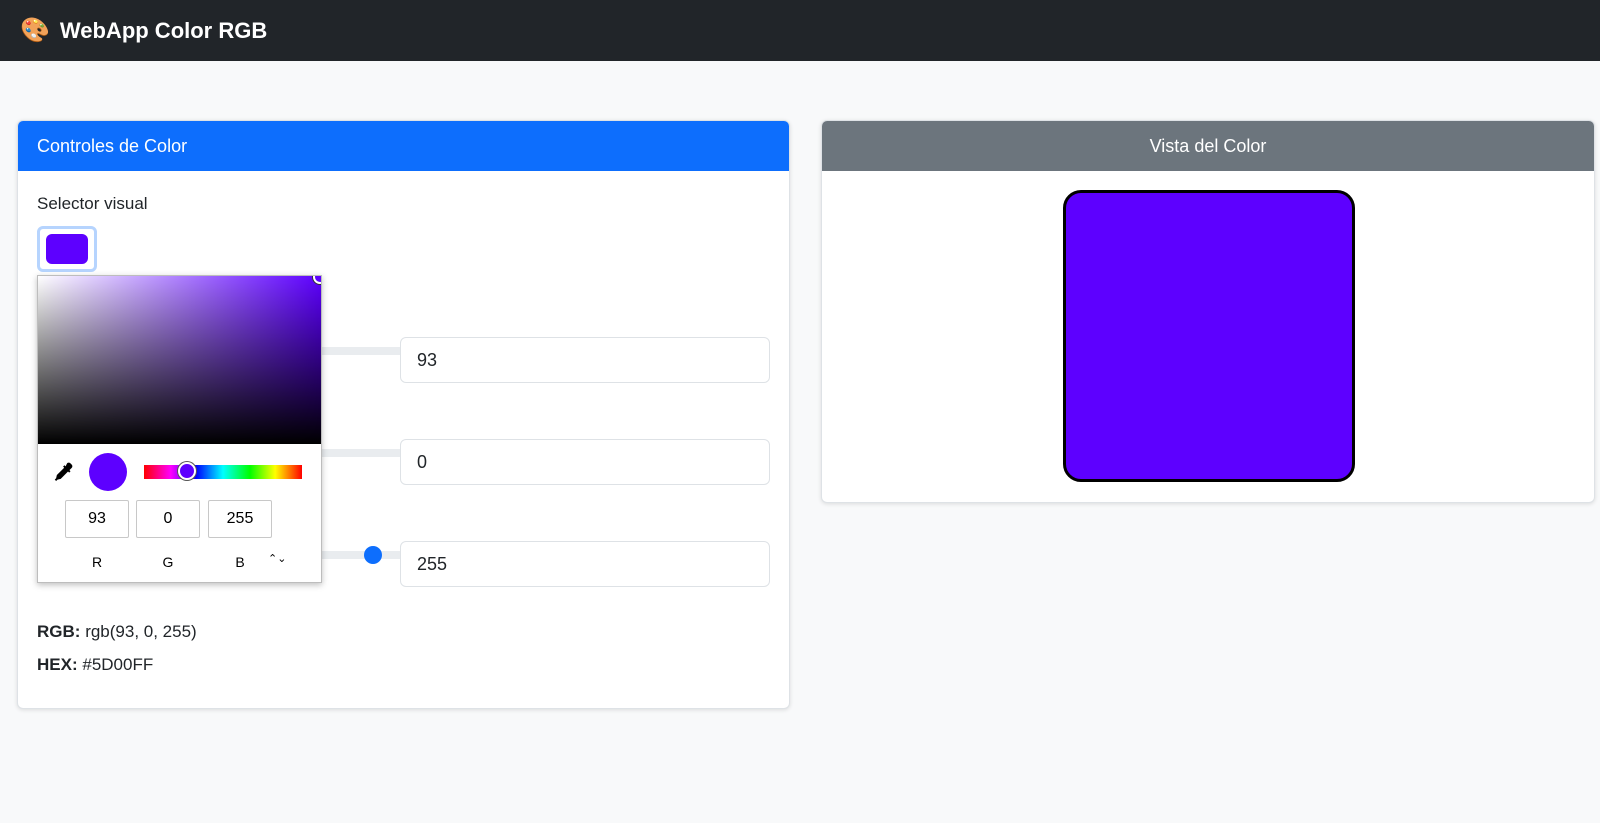 Image resolution: width=1600 pixels, height=823 pixels. I want to click on saturation-value-area, so click(179, 360).